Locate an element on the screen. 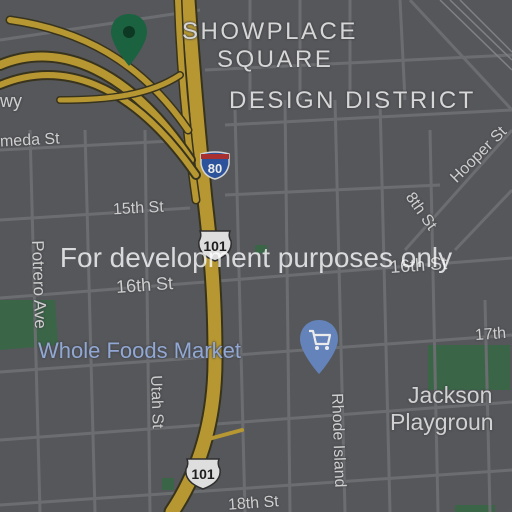  district-label-design-district: DESIGN DISTRICT is located at coordinates (352, 100).